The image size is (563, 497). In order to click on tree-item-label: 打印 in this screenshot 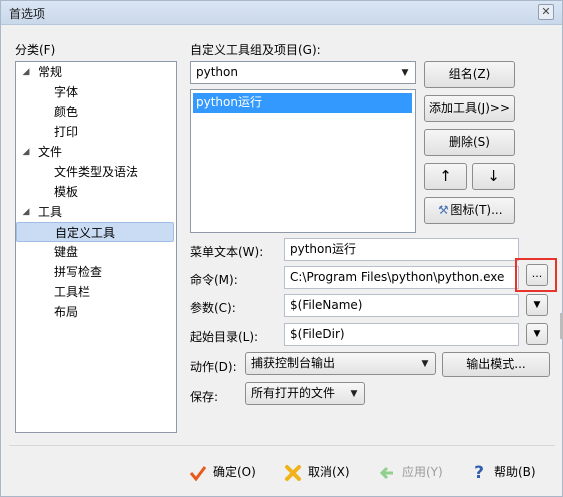, I will do `click(66, 132)`.